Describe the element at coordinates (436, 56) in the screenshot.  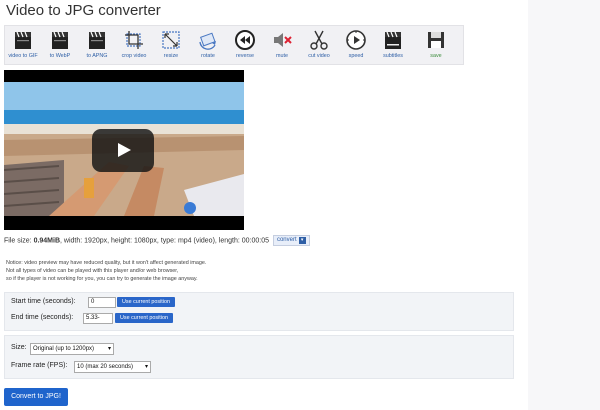
I see `tool-label: save` at that location.